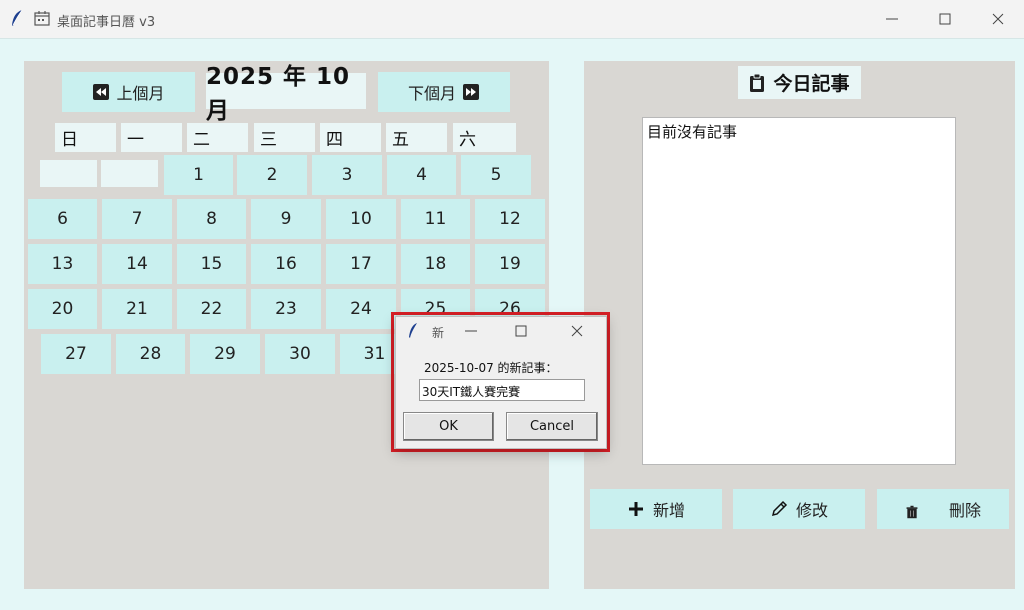 The width and height of the screenshot is (1024, 610). I want to click on weekday-fri: 五, so click(416, 137).